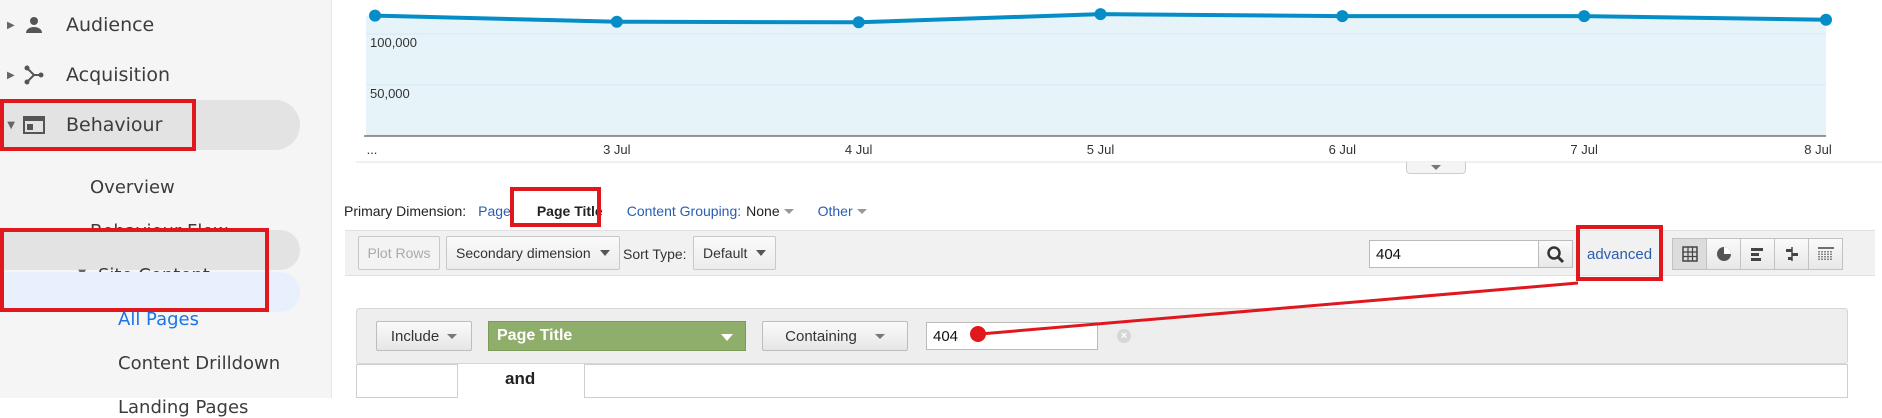 This screenshot has width=1882, height=418. I want to click on performance-view-button, so click(1757, 254).